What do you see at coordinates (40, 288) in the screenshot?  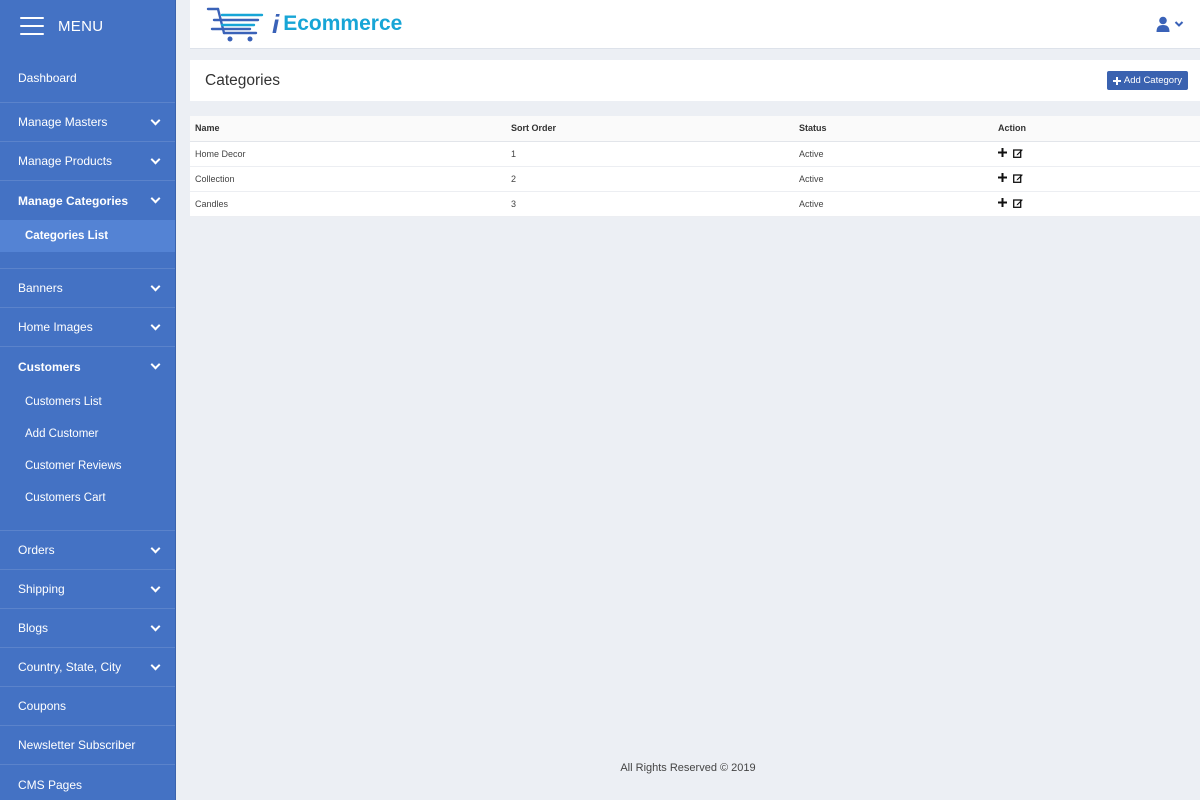 I see `sidebar-item-label: Banners` at bounding box center [40, 288].